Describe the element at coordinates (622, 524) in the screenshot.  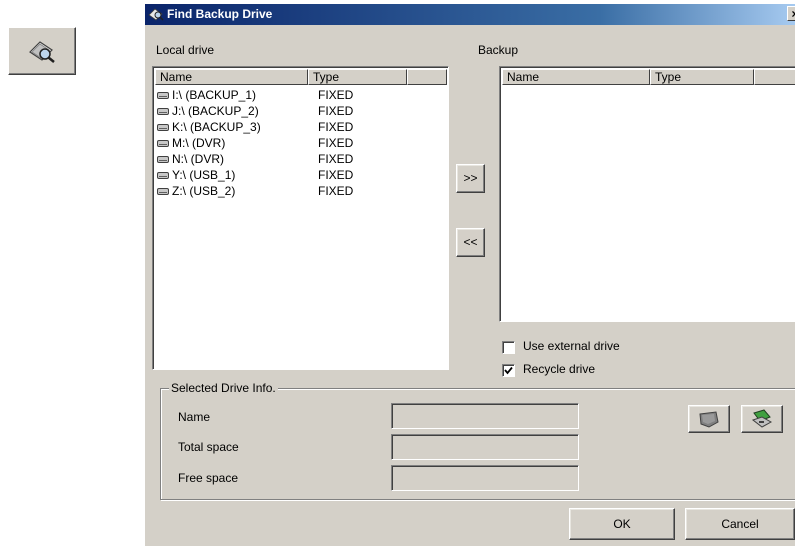
I see `ok-button: OK` at that location.